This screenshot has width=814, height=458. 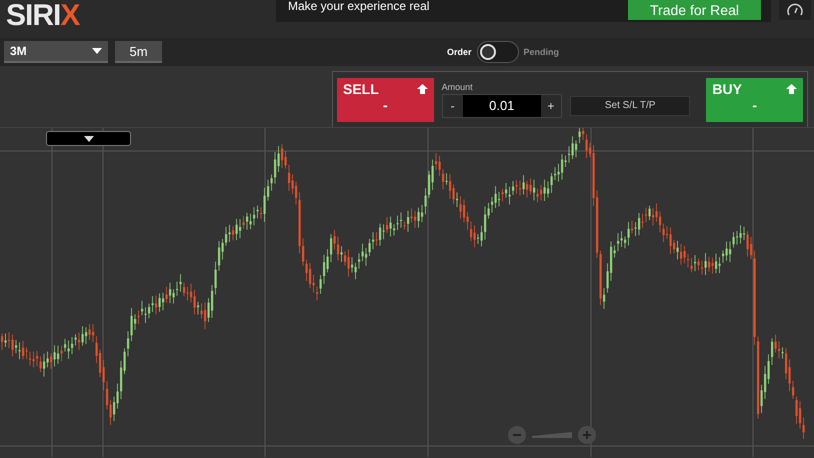 What do you see at coordinates (552, 435) in the screenshot?
I see `zoom-slider-icon` at bounding box center [552, 435].